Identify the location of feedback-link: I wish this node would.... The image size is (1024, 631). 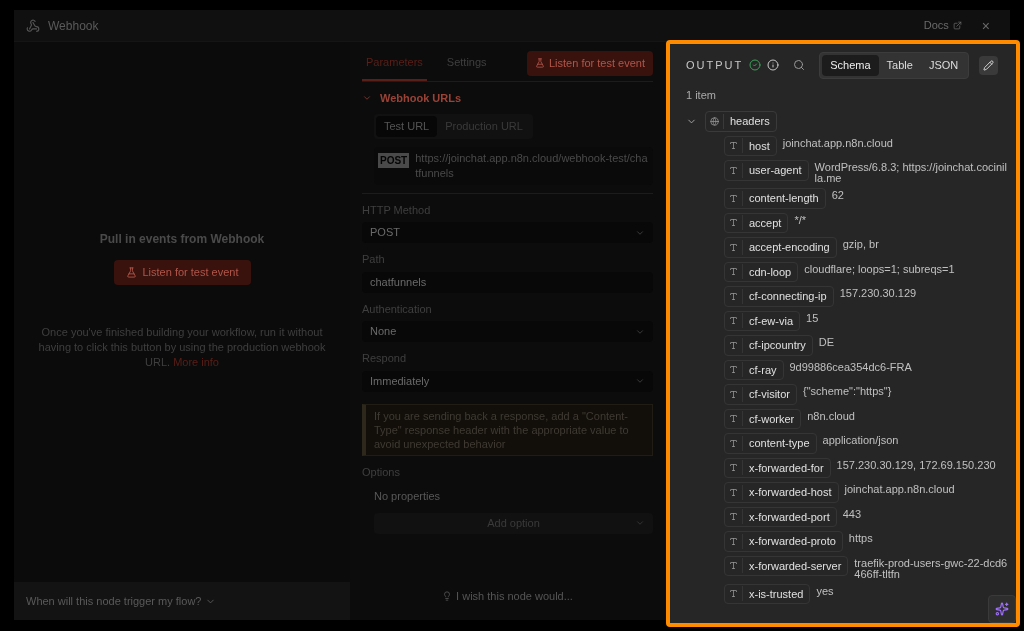
(507, 595).